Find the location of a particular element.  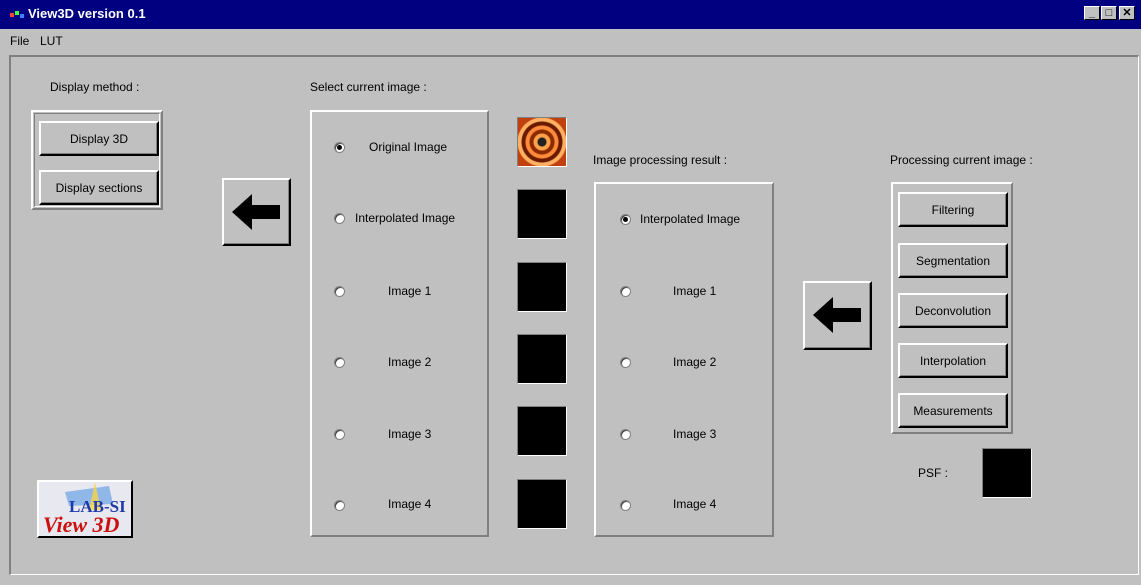

radio-result-interpolated is located at coordinates (625, 219).